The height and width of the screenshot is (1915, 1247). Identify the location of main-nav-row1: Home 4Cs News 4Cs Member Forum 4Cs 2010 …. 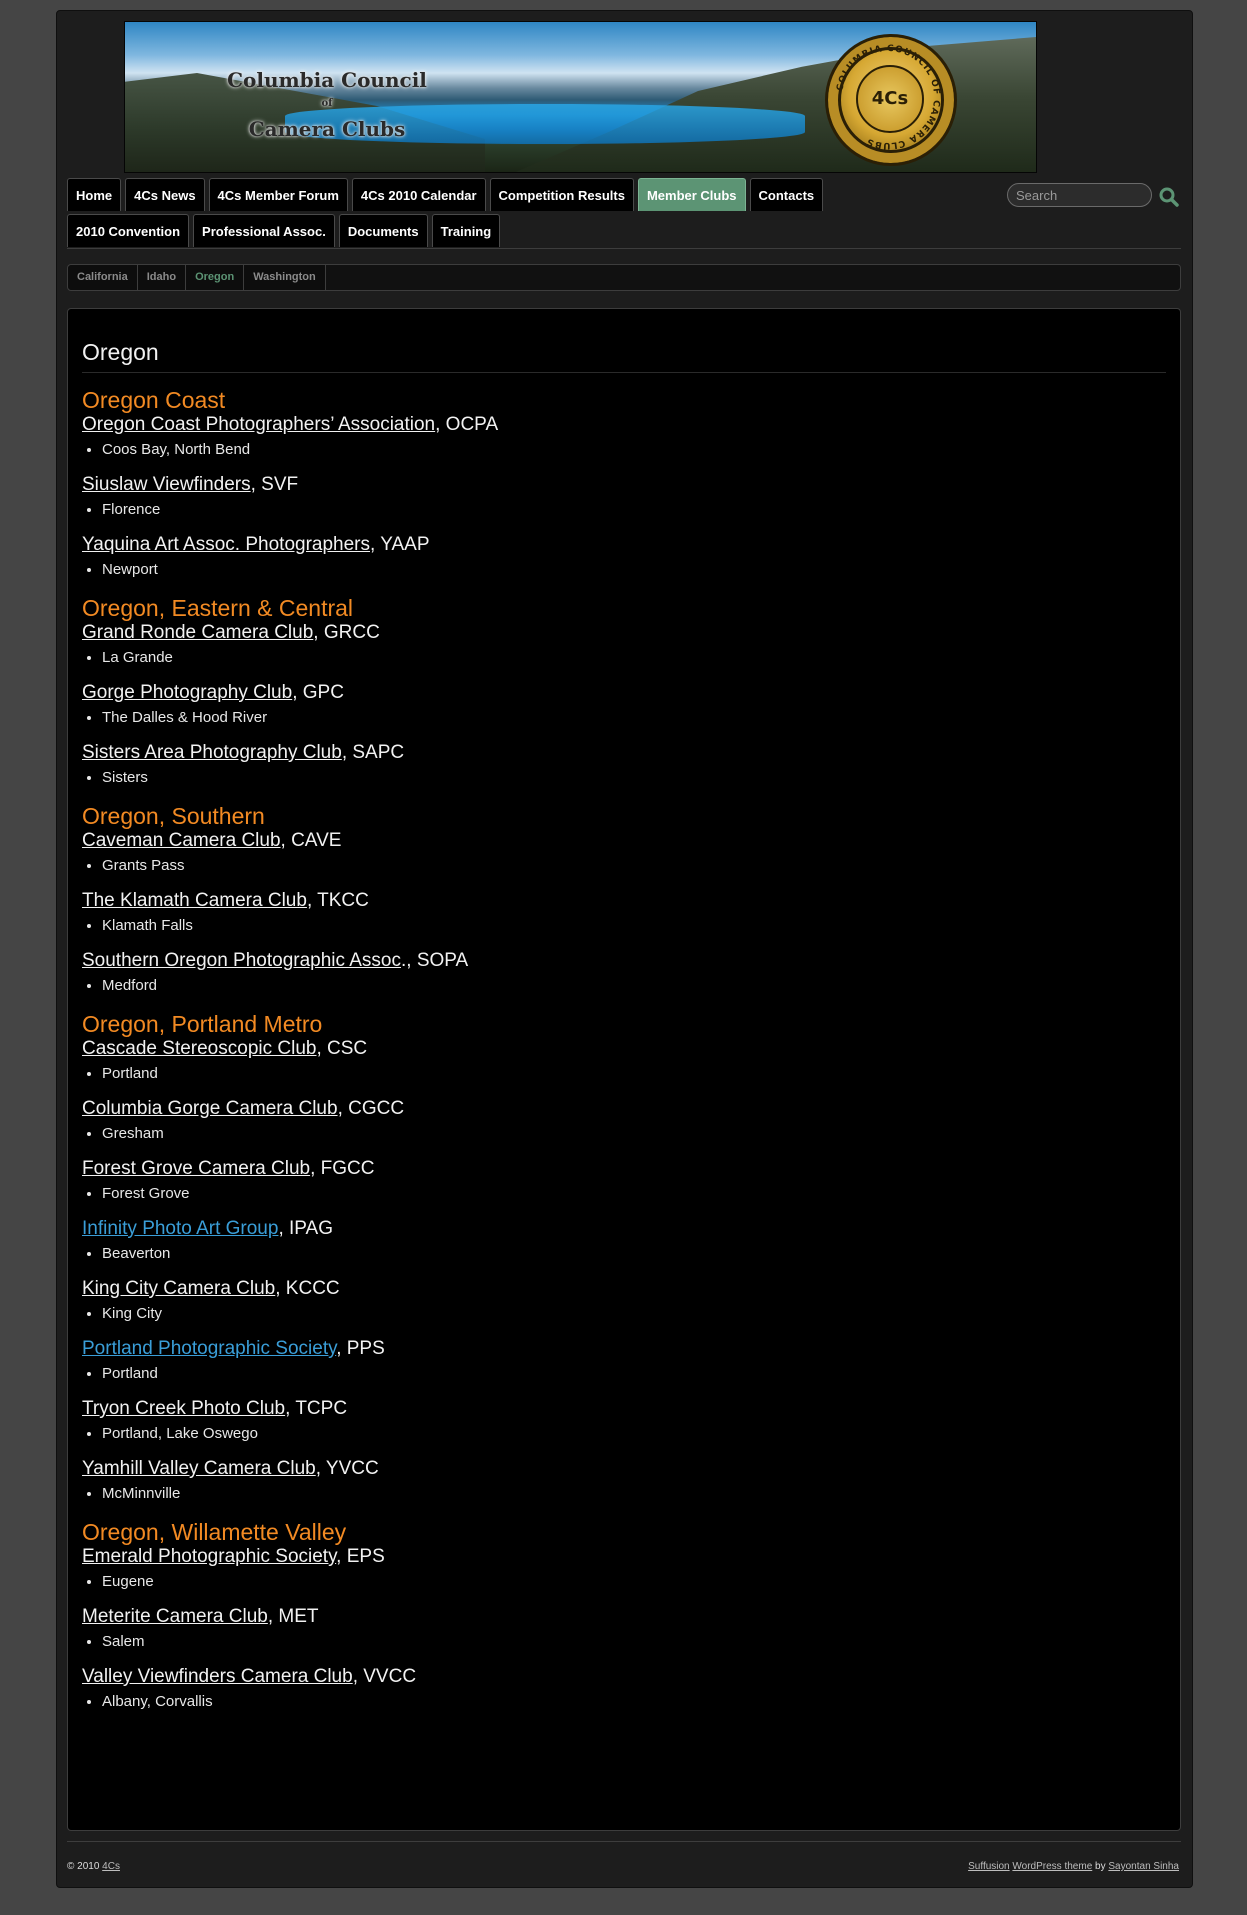
(445, 194).